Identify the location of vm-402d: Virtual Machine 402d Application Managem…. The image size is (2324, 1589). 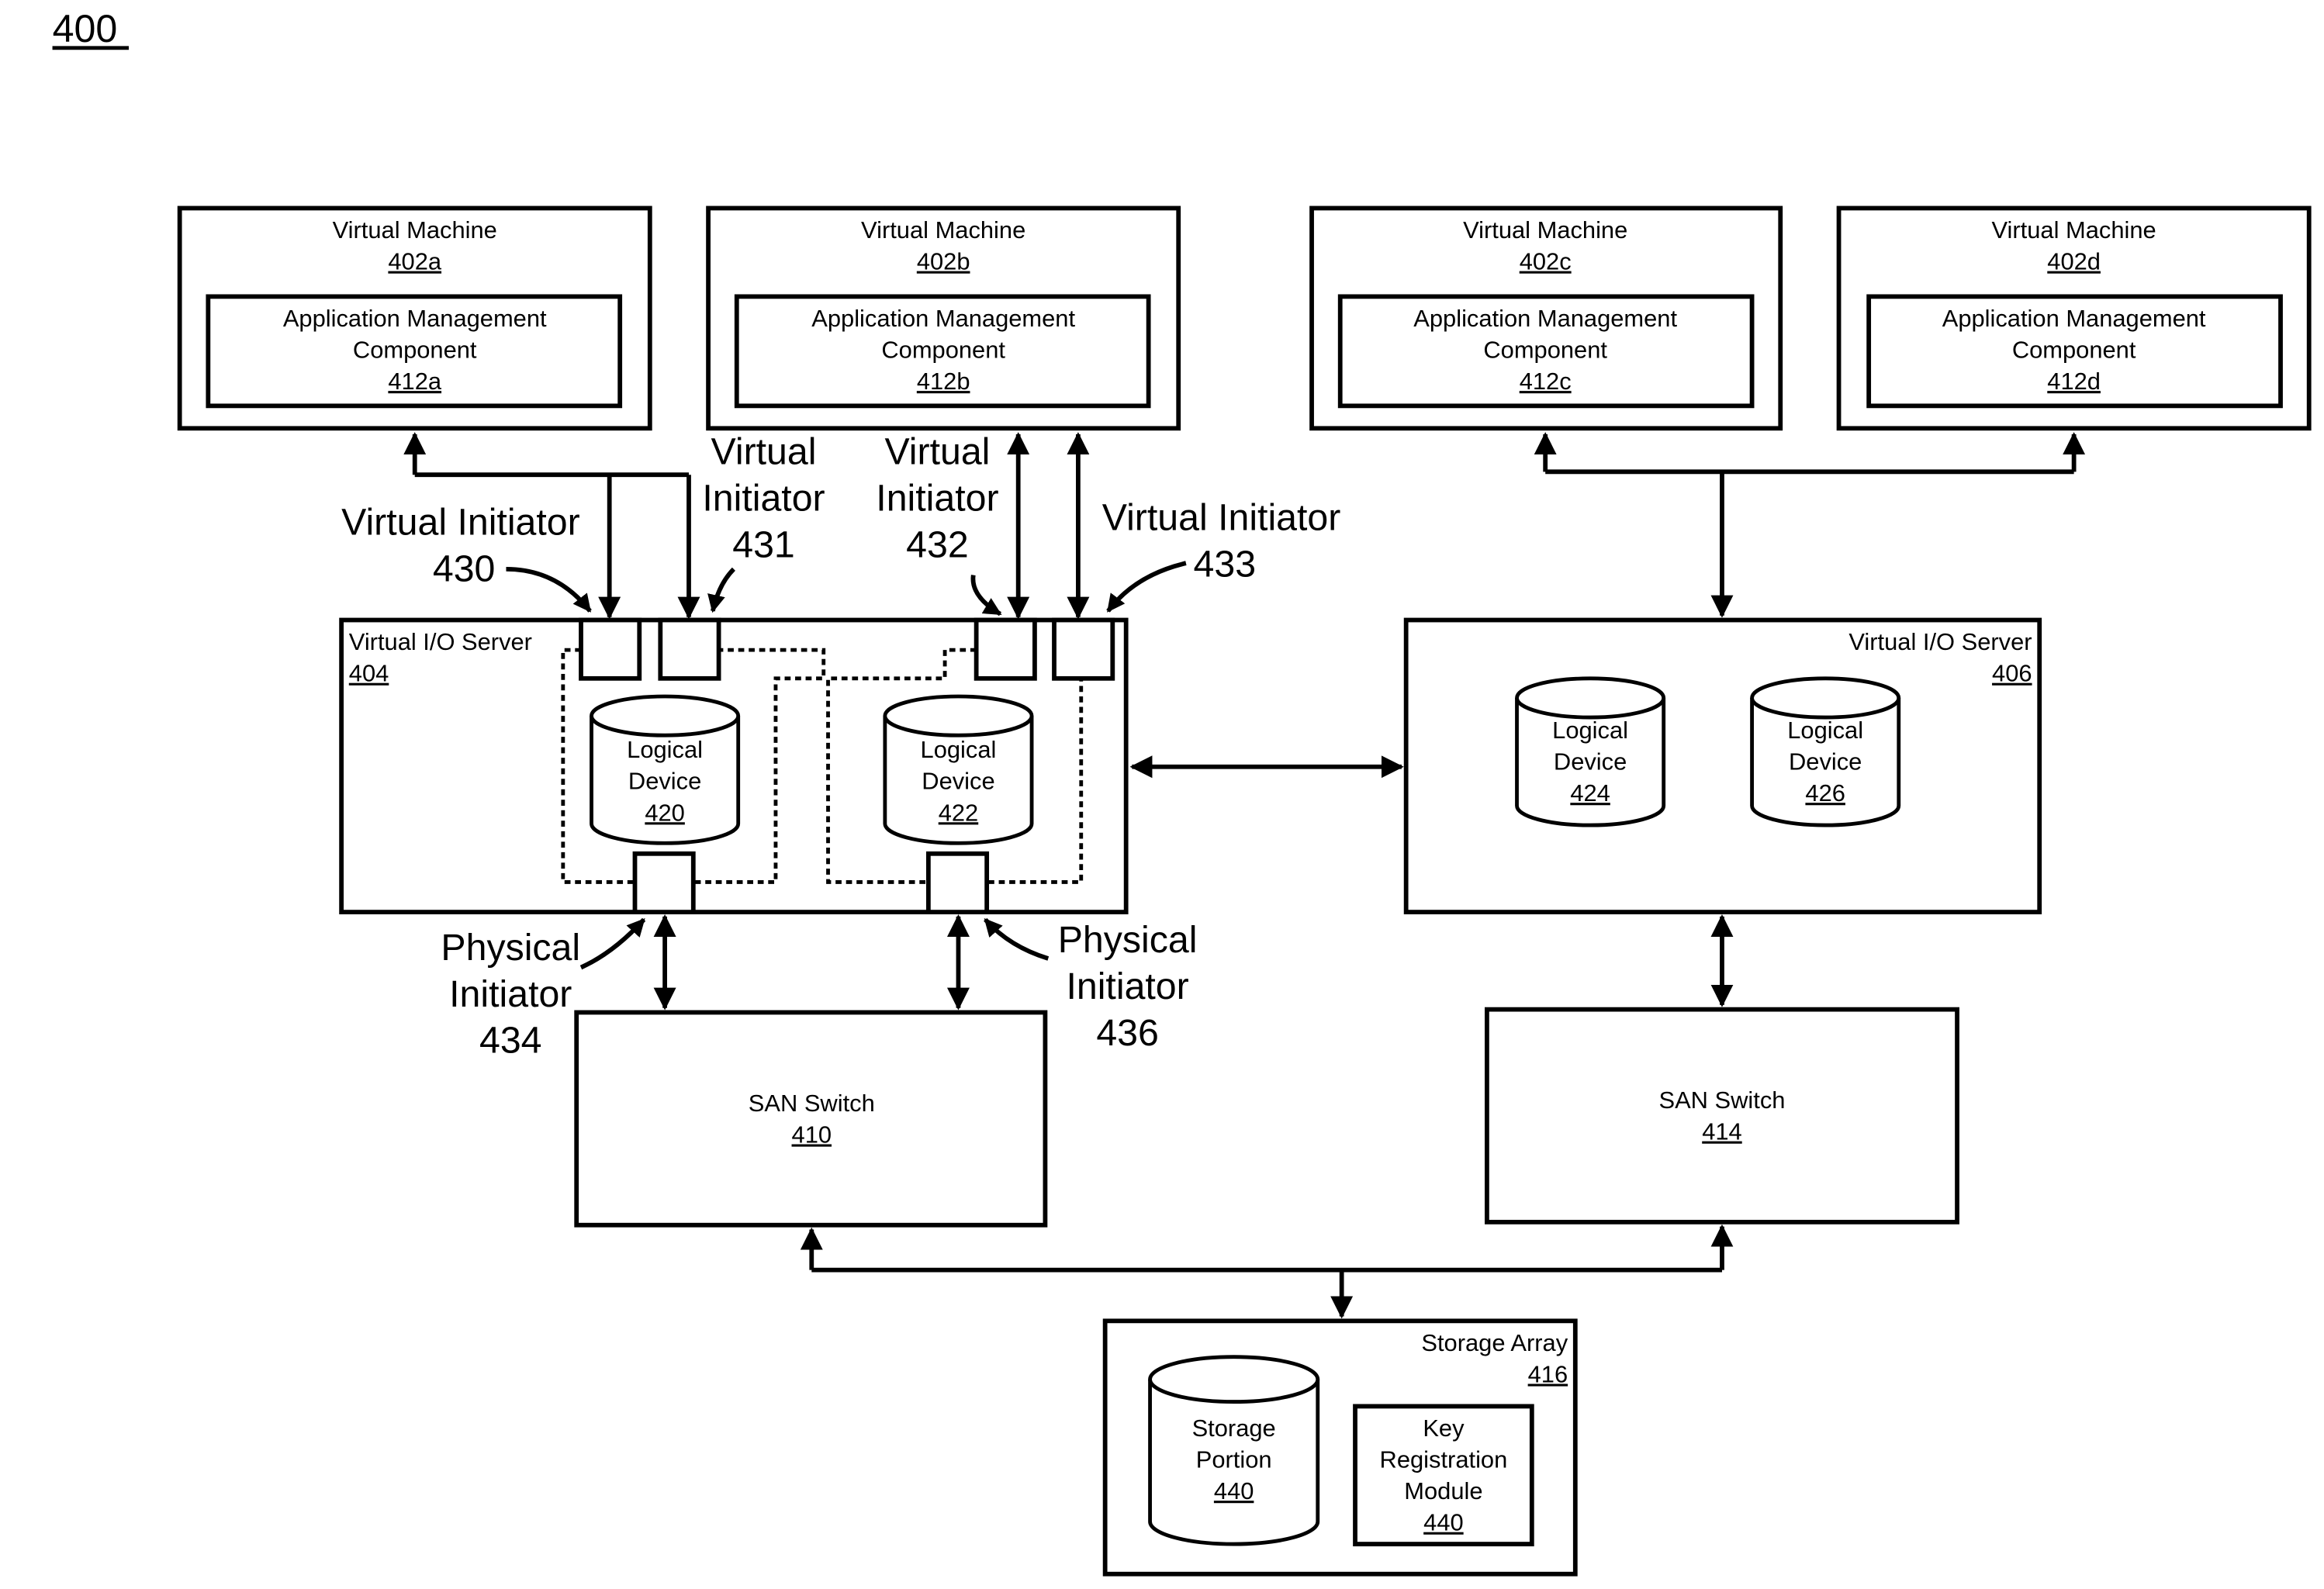
(2074, 318).